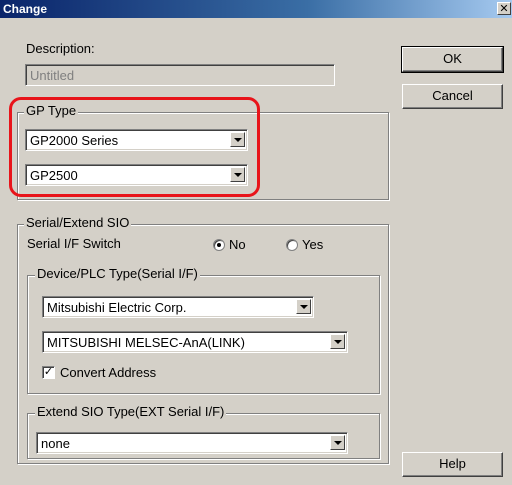 This screenshot has width=512, height=485. I want to click on close-icon: ✕, so click(504, 9).